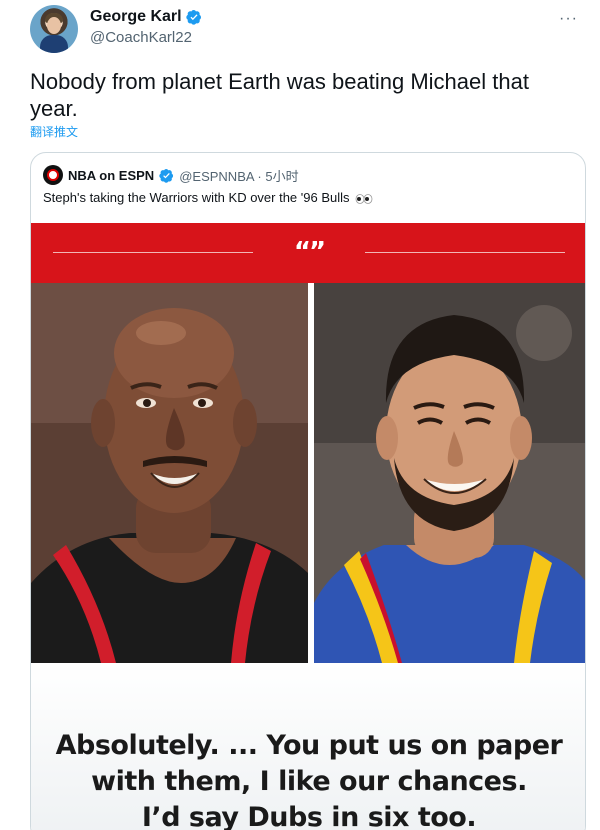 Image resolution: width=600 pixels, height=830 pixels. What do you see at coordinates (239, 176) in the screenshot?
I see `quoted-handle-time: @ESPNNBA · 5小时` at bounding box center [239, 176].